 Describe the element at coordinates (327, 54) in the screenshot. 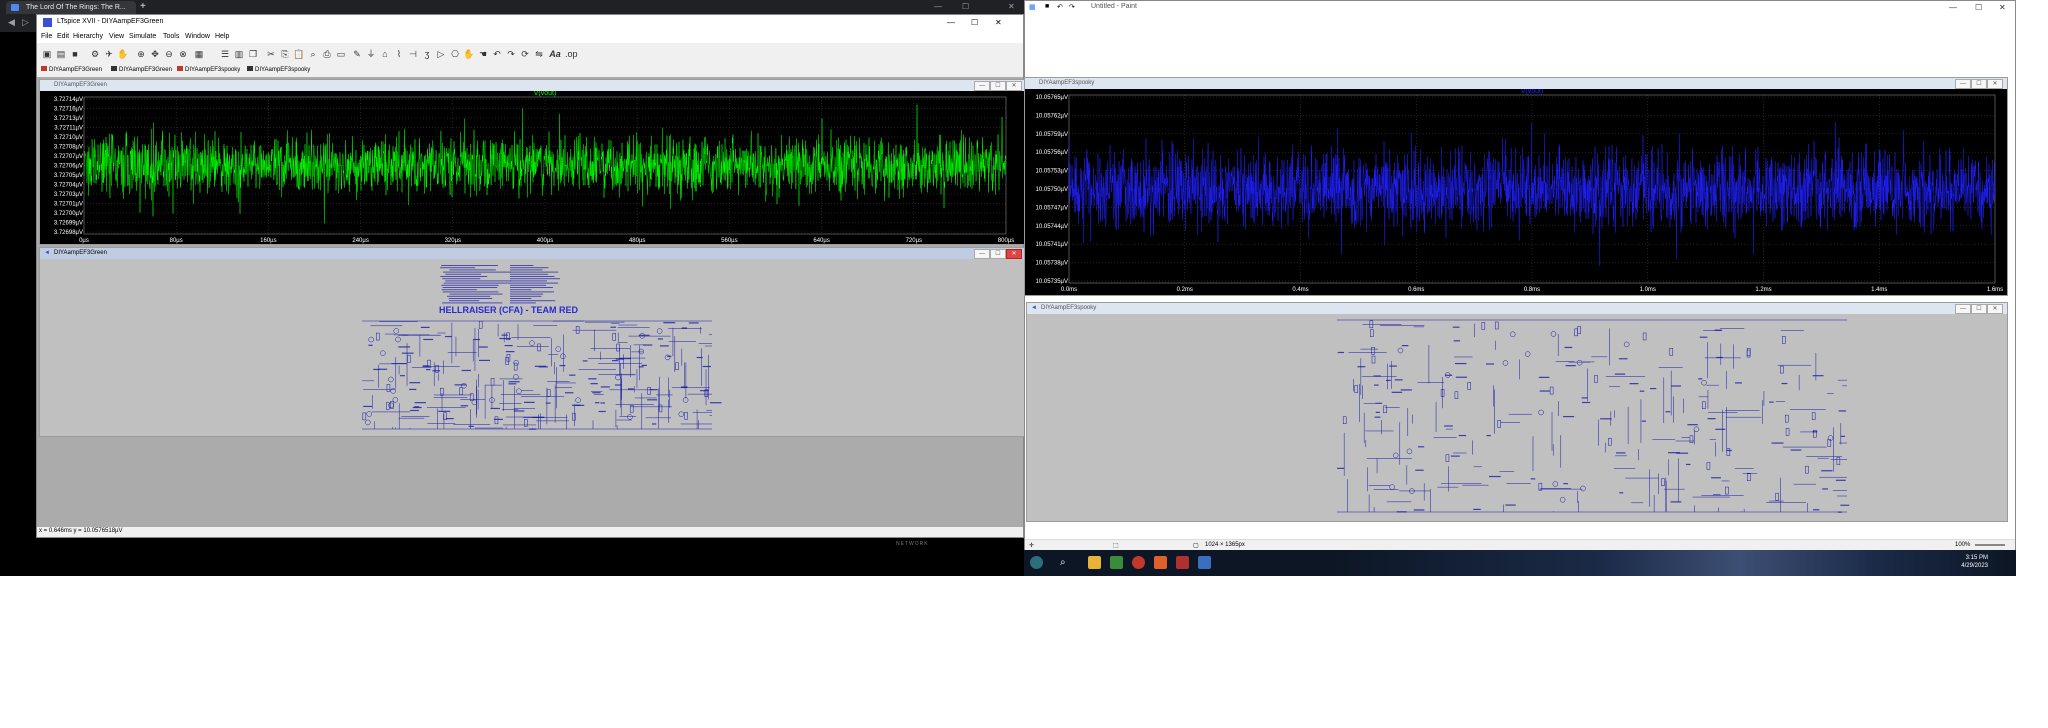

I see `print-icon: ⎙` at that location.